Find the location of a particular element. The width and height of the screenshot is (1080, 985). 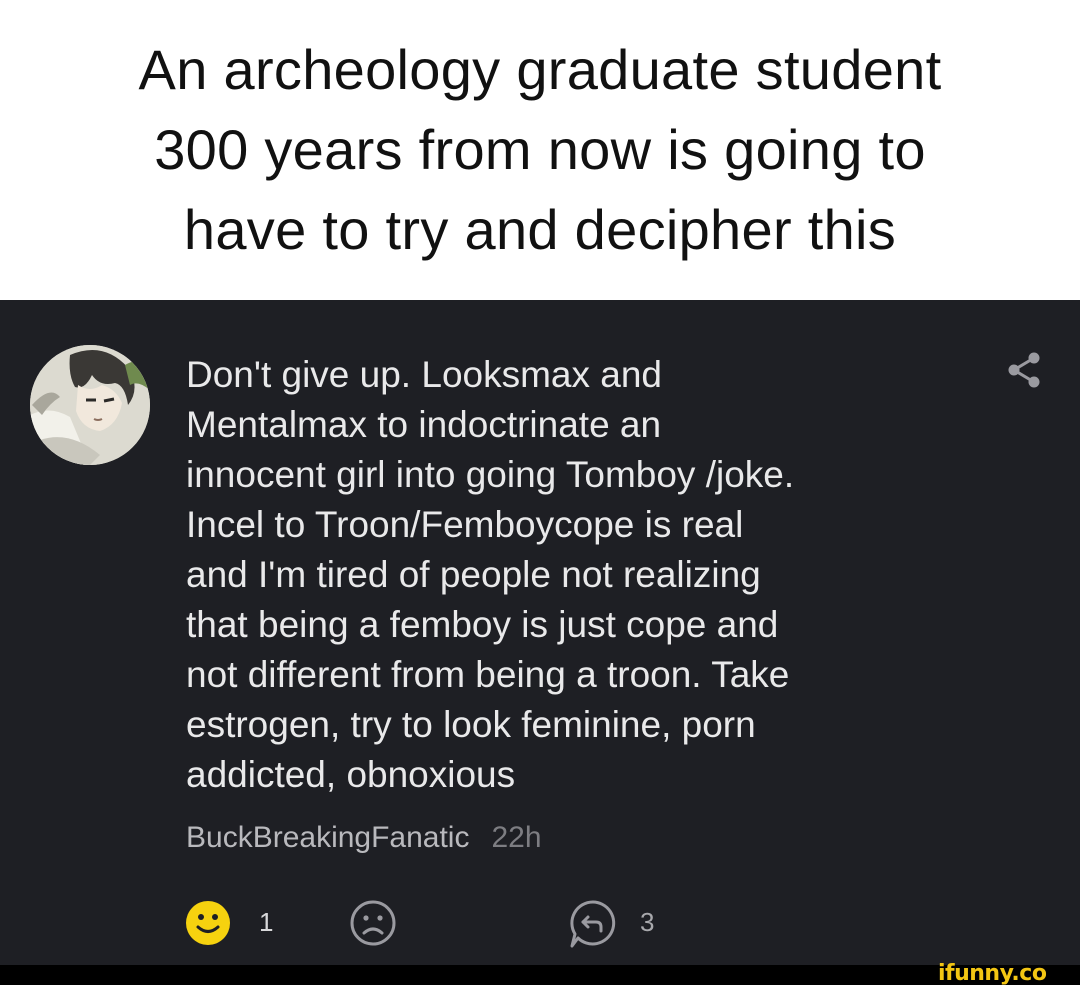

caption-line: 300 years from now is going to is located at coordinates (540, 149).